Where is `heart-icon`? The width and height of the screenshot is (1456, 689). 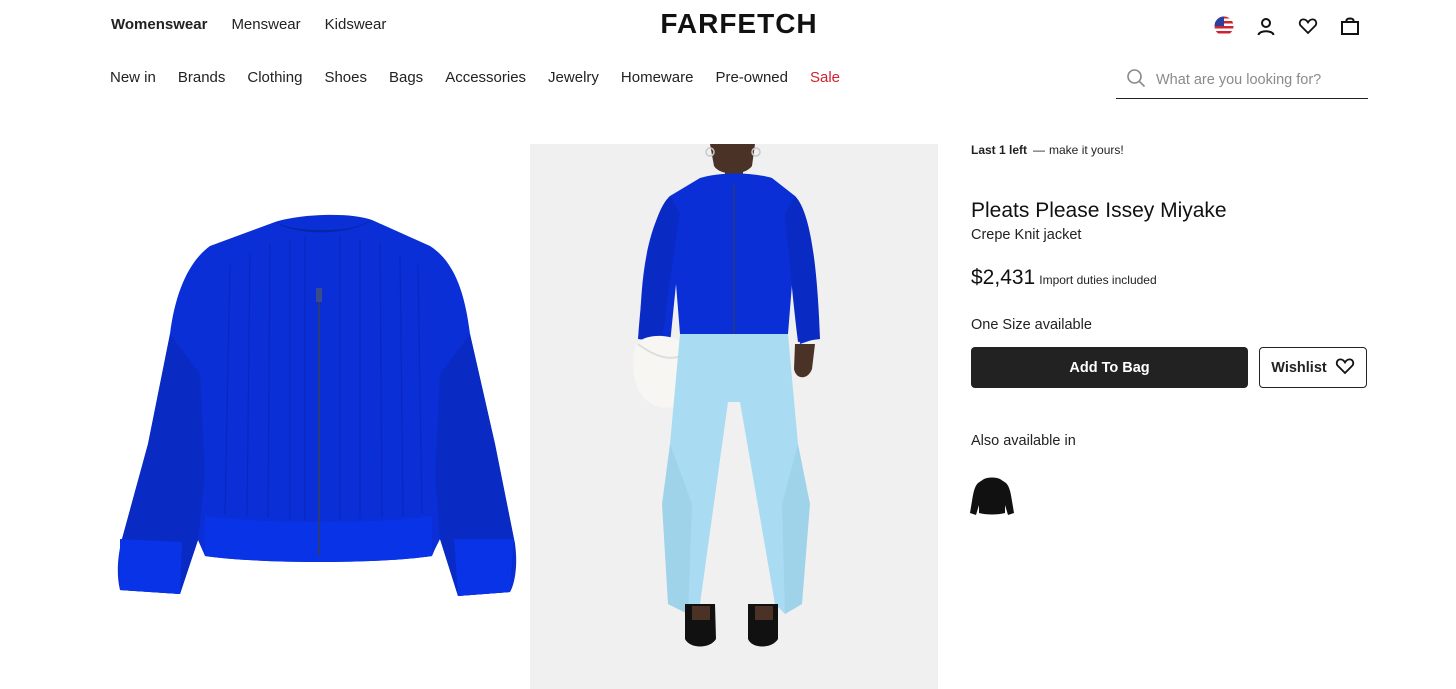
heart-icon is located at coordinates (1345, 368).